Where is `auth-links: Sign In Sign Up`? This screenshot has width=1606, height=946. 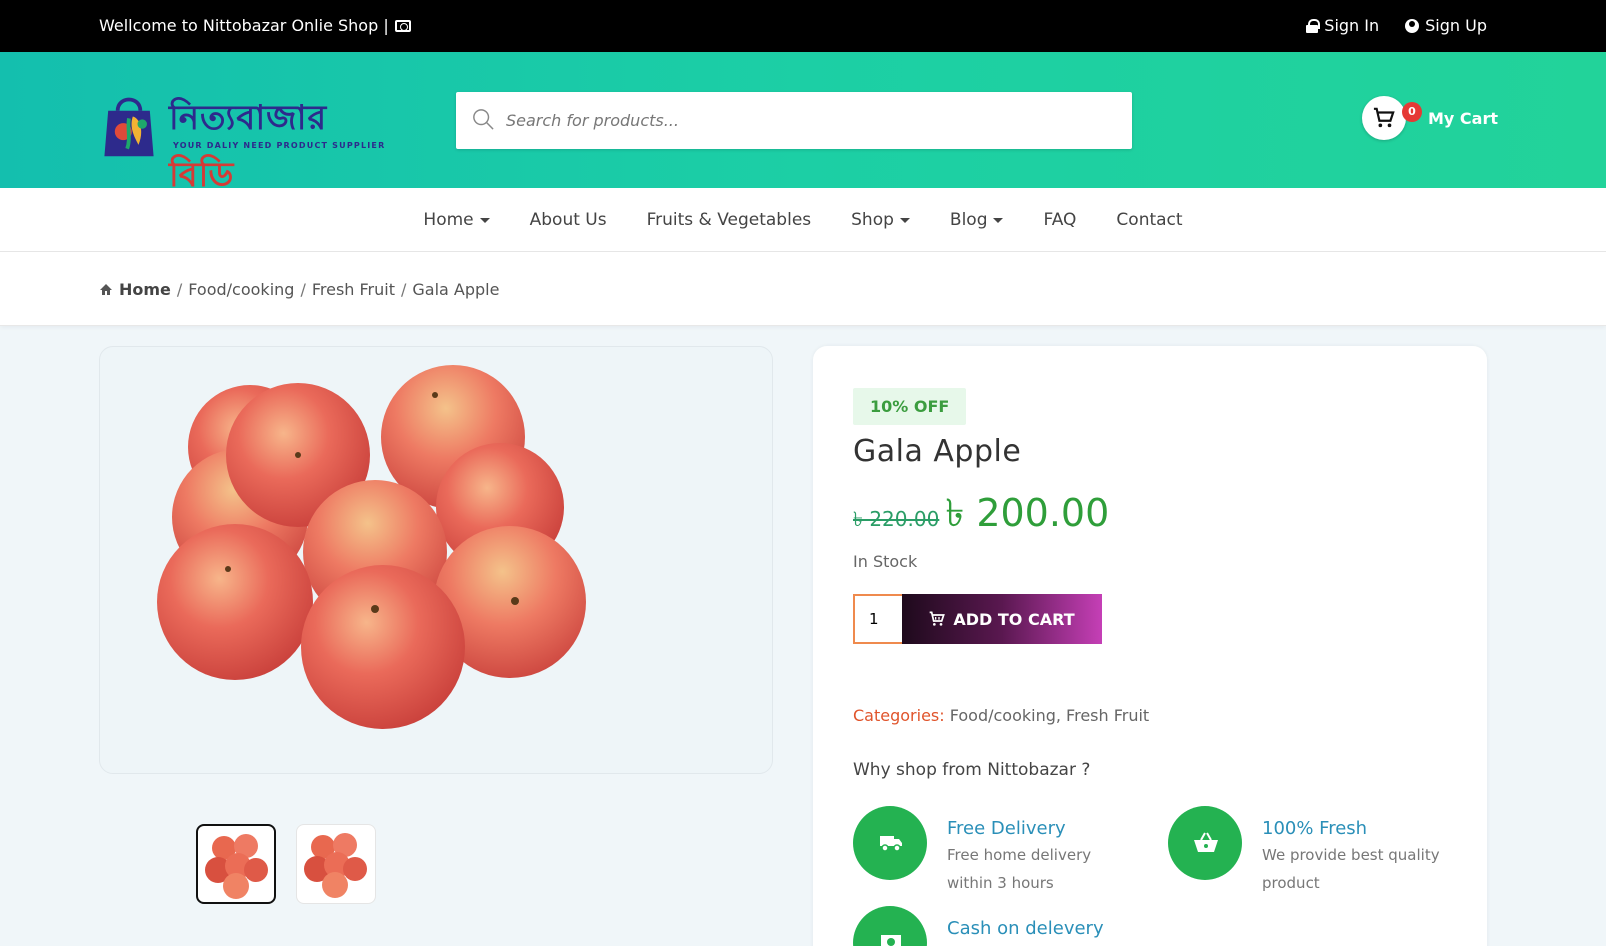 auth-links: Sign In Sign Up is located at coordinates (1396, 25).